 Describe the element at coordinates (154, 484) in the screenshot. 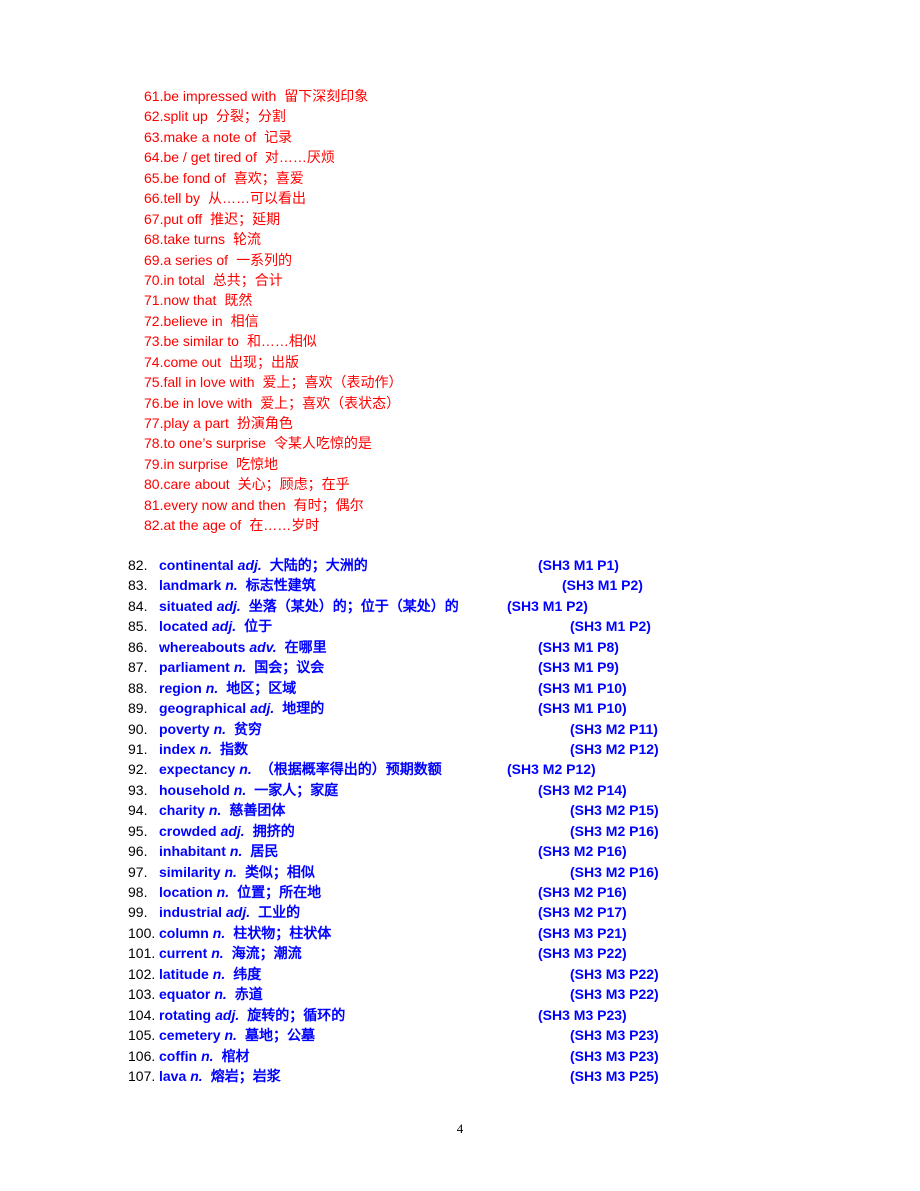

I see `phrase-number: 80.` at that location.